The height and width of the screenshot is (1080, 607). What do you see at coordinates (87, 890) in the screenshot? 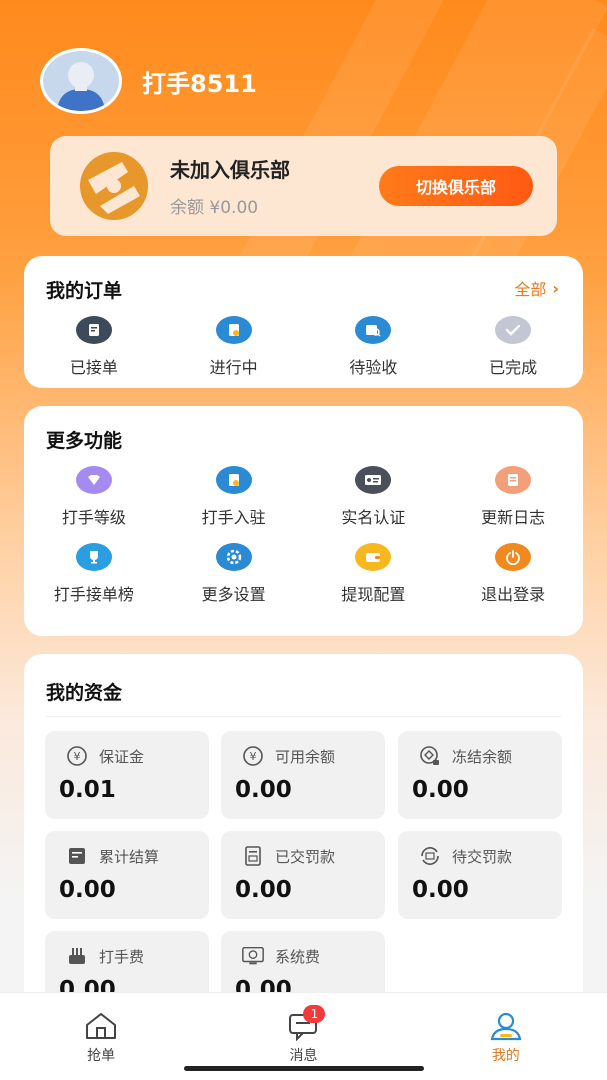
I see `fund-settlement-value: 0.00` at bounding box center [87, 890].